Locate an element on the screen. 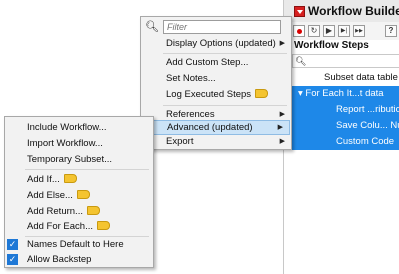 The image size is (399, 274). workflow-step: Subset data table is located at coordinates (361, 78).